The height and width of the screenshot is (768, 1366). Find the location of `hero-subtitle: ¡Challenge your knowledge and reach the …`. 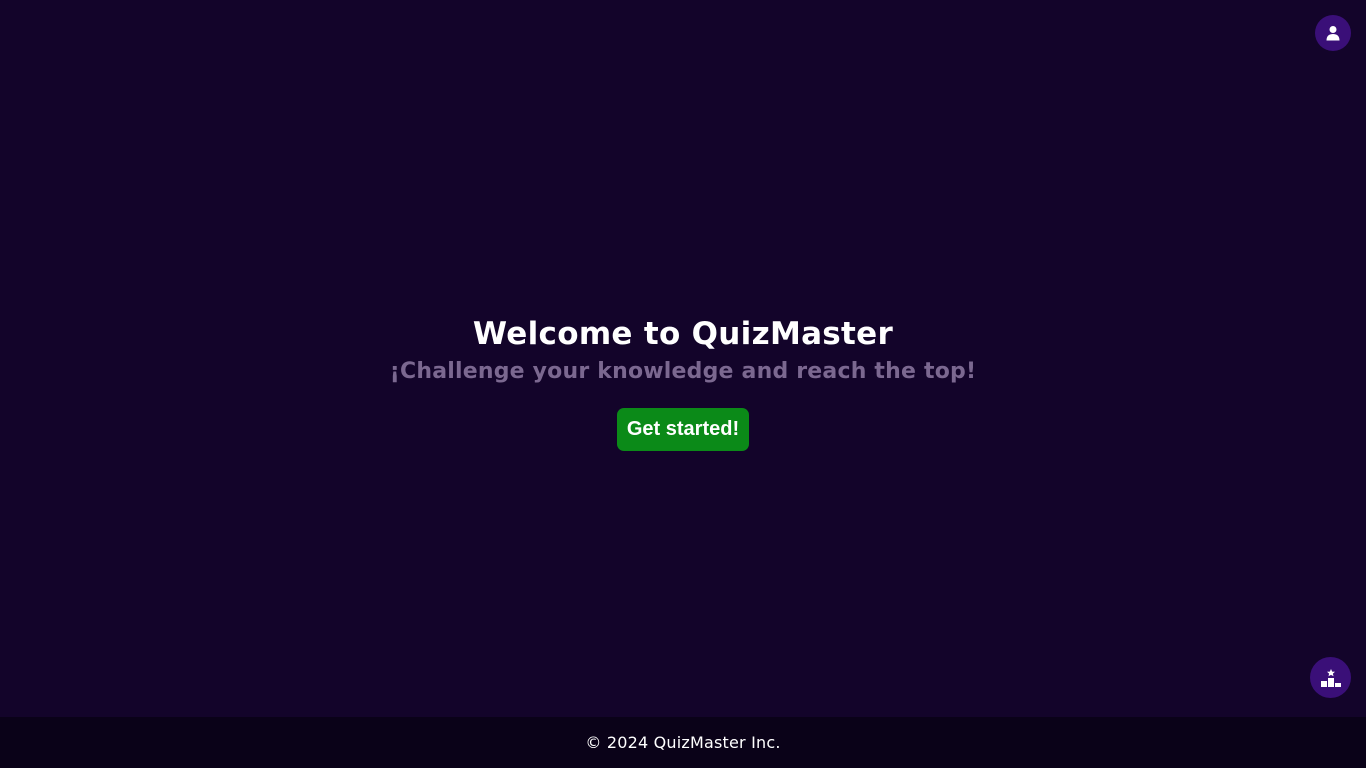

hero-subtitle: ¡Challenge your knowledge and reach the … is located at coordinates (683, 371).